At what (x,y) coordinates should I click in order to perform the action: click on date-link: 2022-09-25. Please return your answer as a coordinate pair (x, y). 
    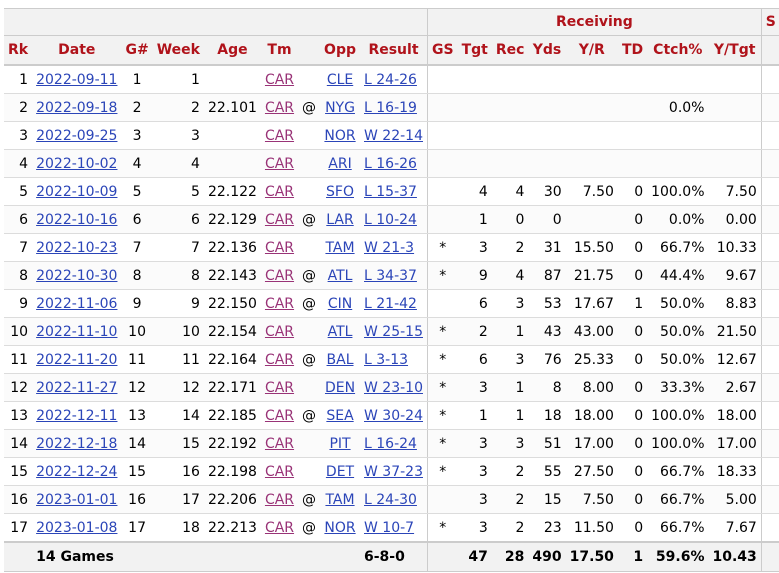
    Looking at the image, I should click on (76, 136).